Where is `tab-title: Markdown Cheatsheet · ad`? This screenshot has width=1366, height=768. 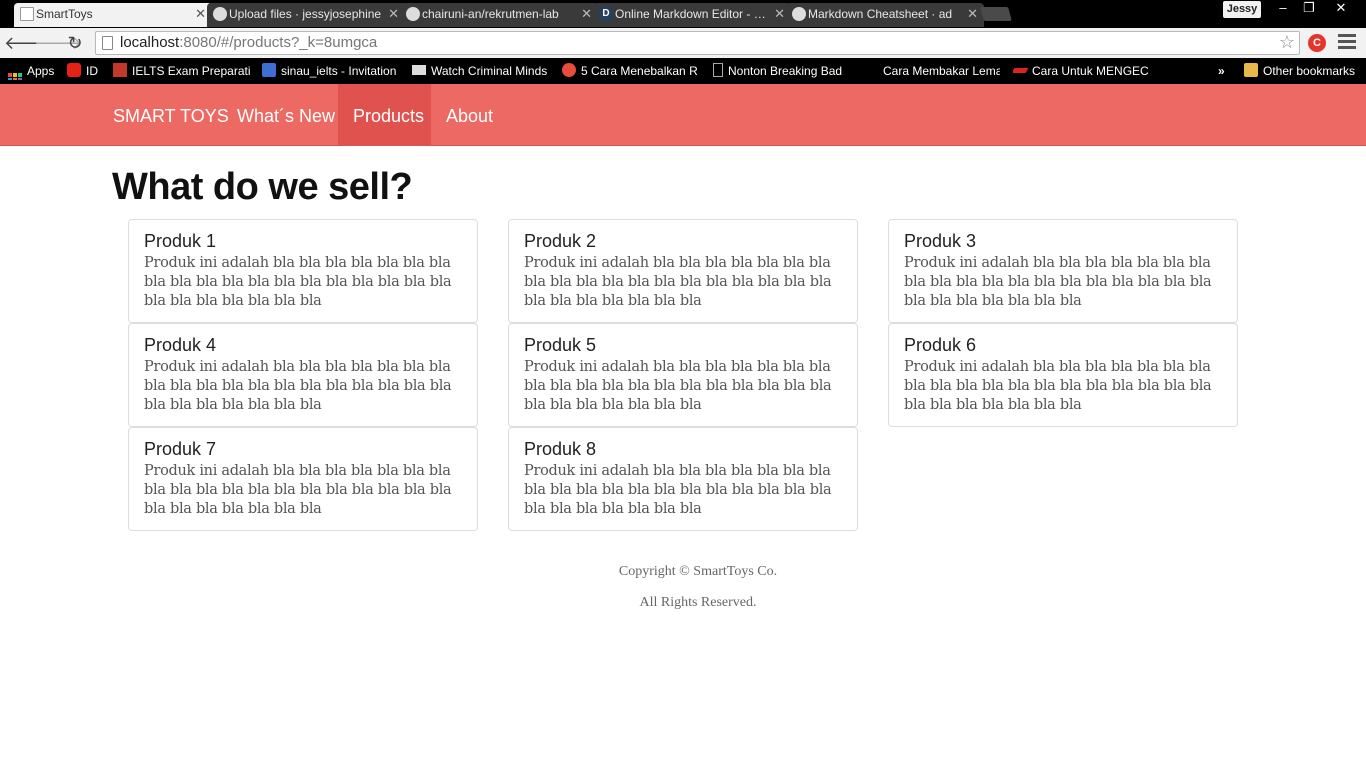
tab-title: Markdown Cheatsheet · ad is located at coordinates (880, 14).